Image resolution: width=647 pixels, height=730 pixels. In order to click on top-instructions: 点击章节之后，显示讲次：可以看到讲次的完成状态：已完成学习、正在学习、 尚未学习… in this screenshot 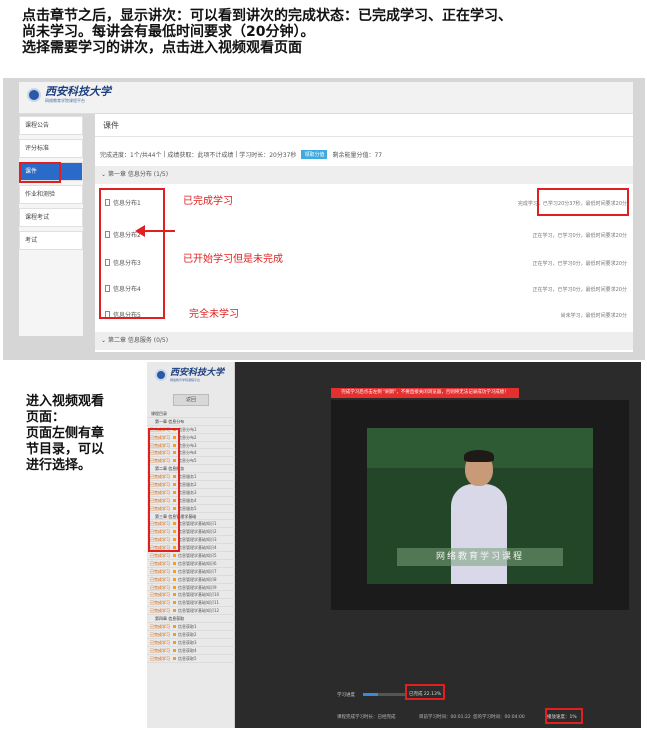, I will do `click(329, 32)`.